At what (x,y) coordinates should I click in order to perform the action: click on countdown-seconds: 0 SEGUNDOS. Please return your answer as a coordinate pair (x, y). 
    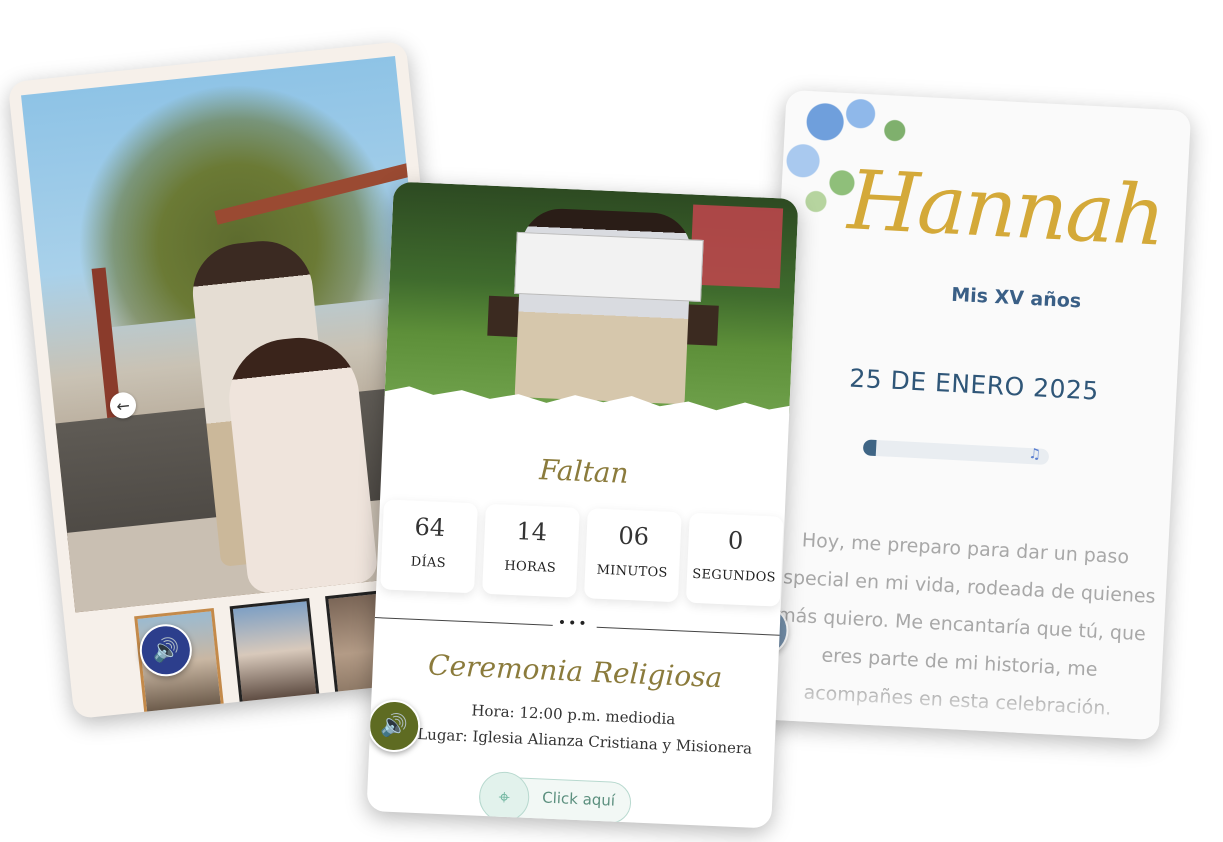
    Looking at the image, I should click on (734, 559).